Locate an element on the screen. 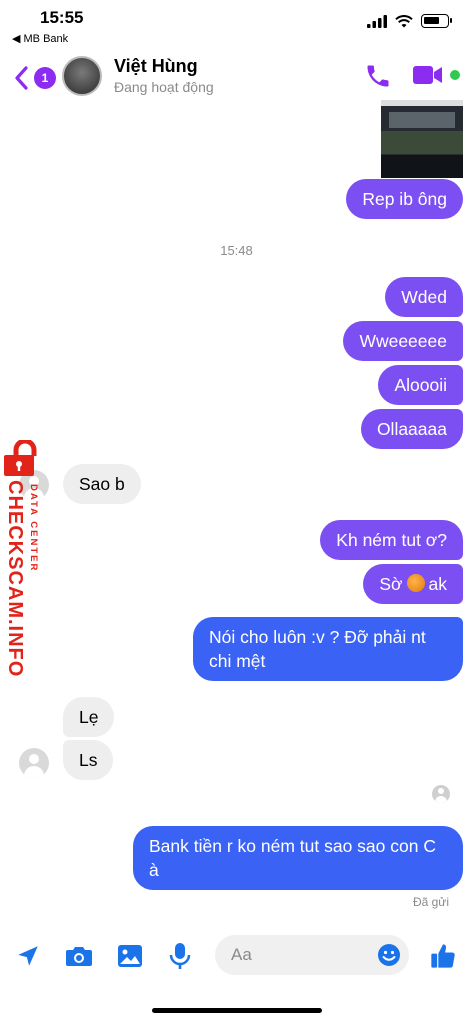  battery-icon is located at coordinates (436, 21).